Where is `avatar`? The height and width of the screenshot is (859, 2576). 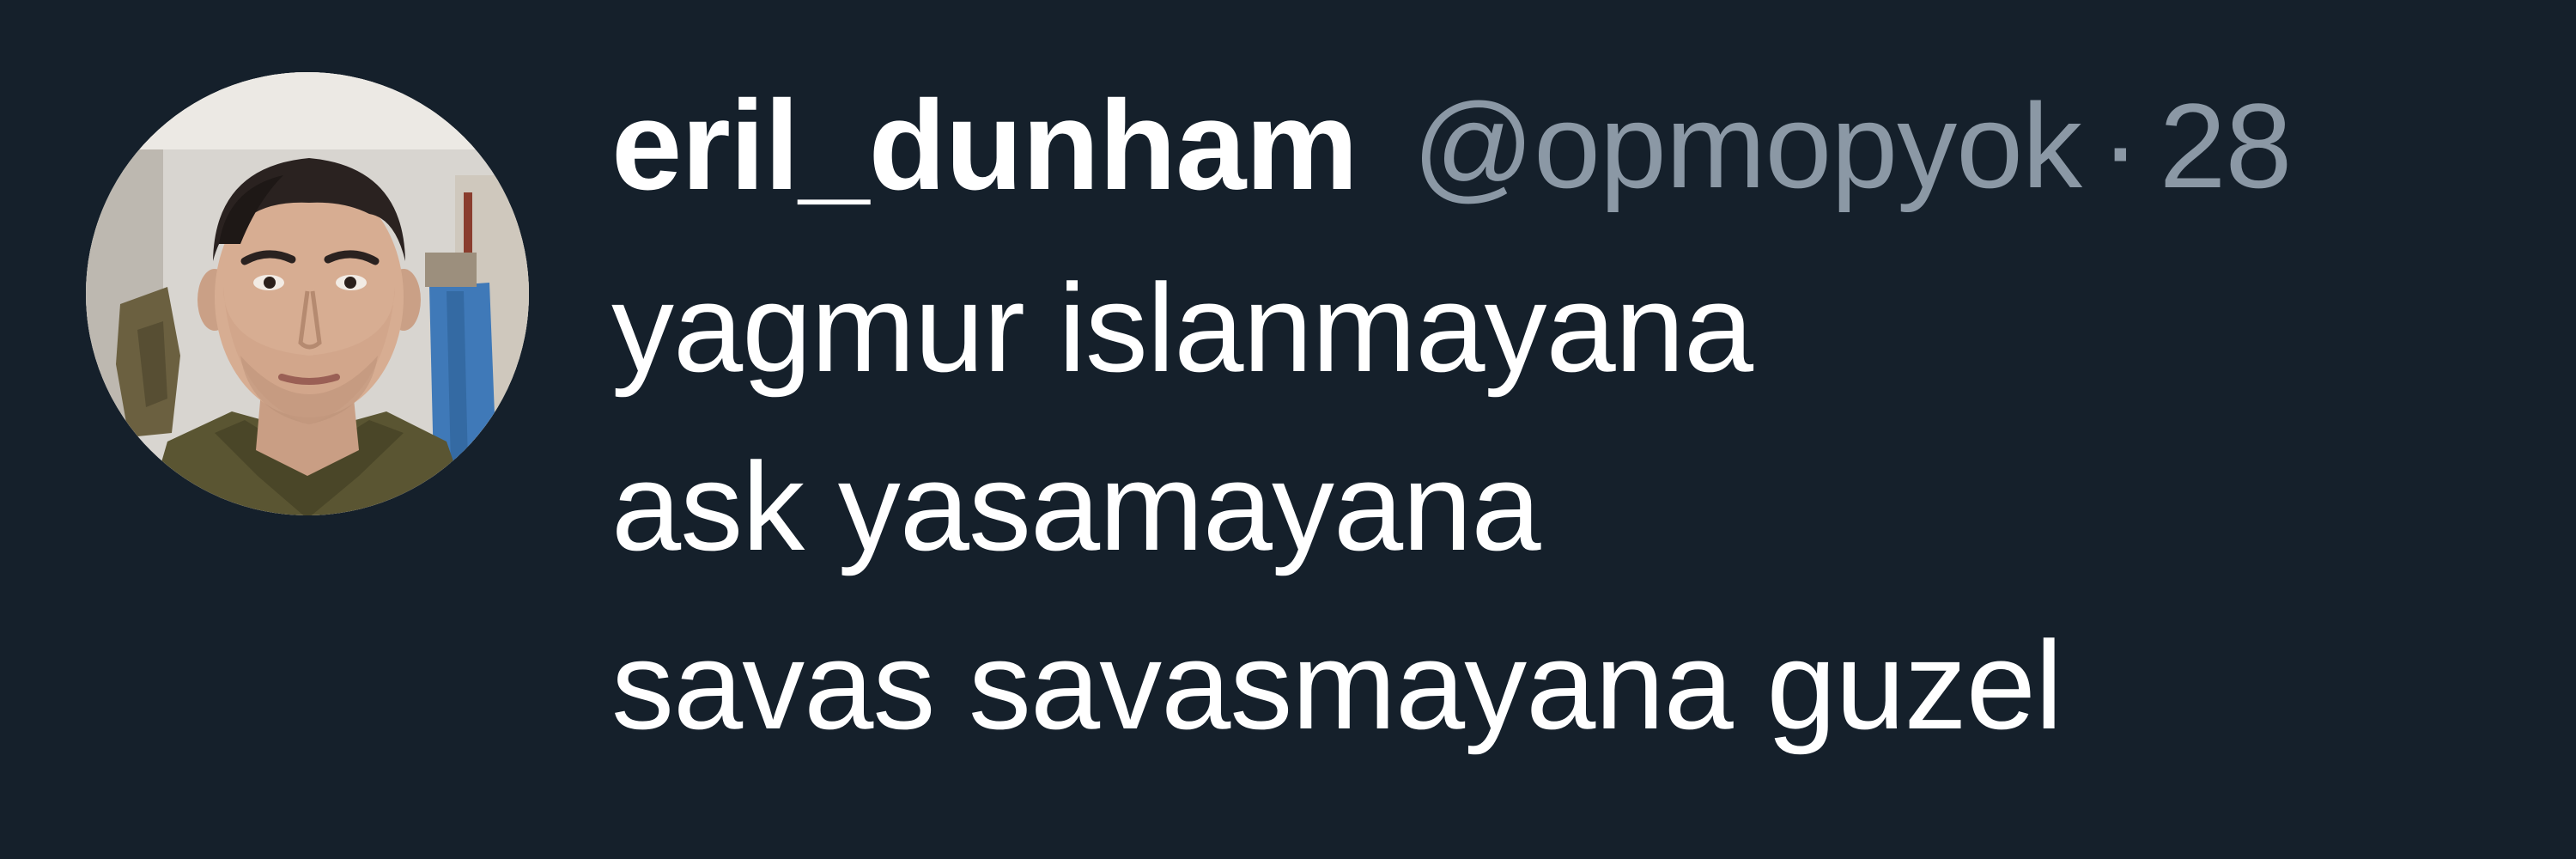 avatar is located at coordinates (307, 294).